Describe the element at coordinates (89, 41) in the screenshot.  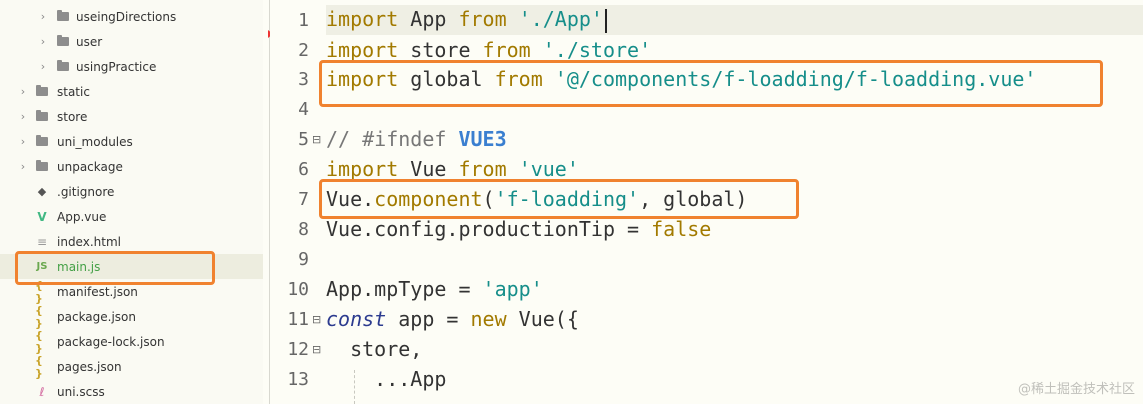
I see `tree-item-label: user` at that location.